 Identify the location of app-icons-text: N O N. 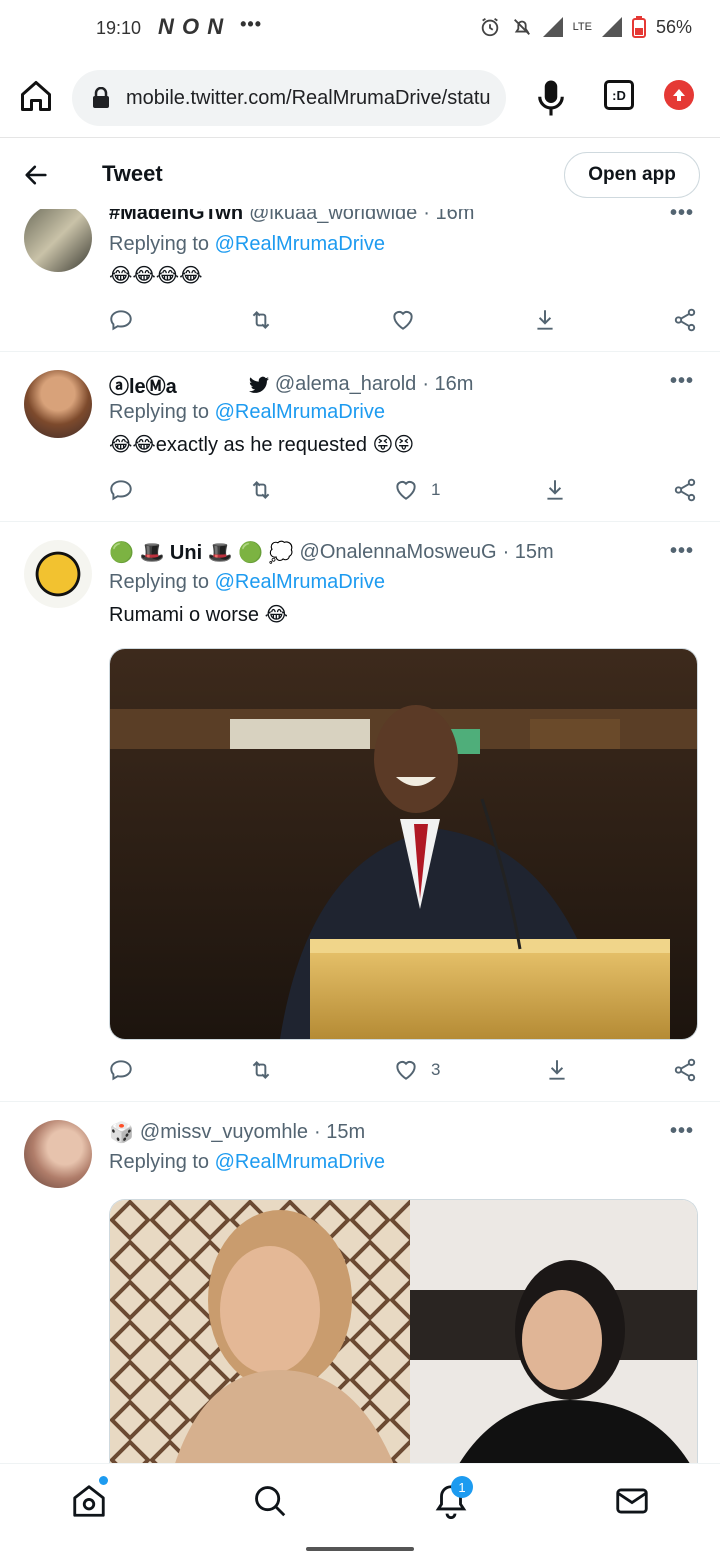
(191, 26).